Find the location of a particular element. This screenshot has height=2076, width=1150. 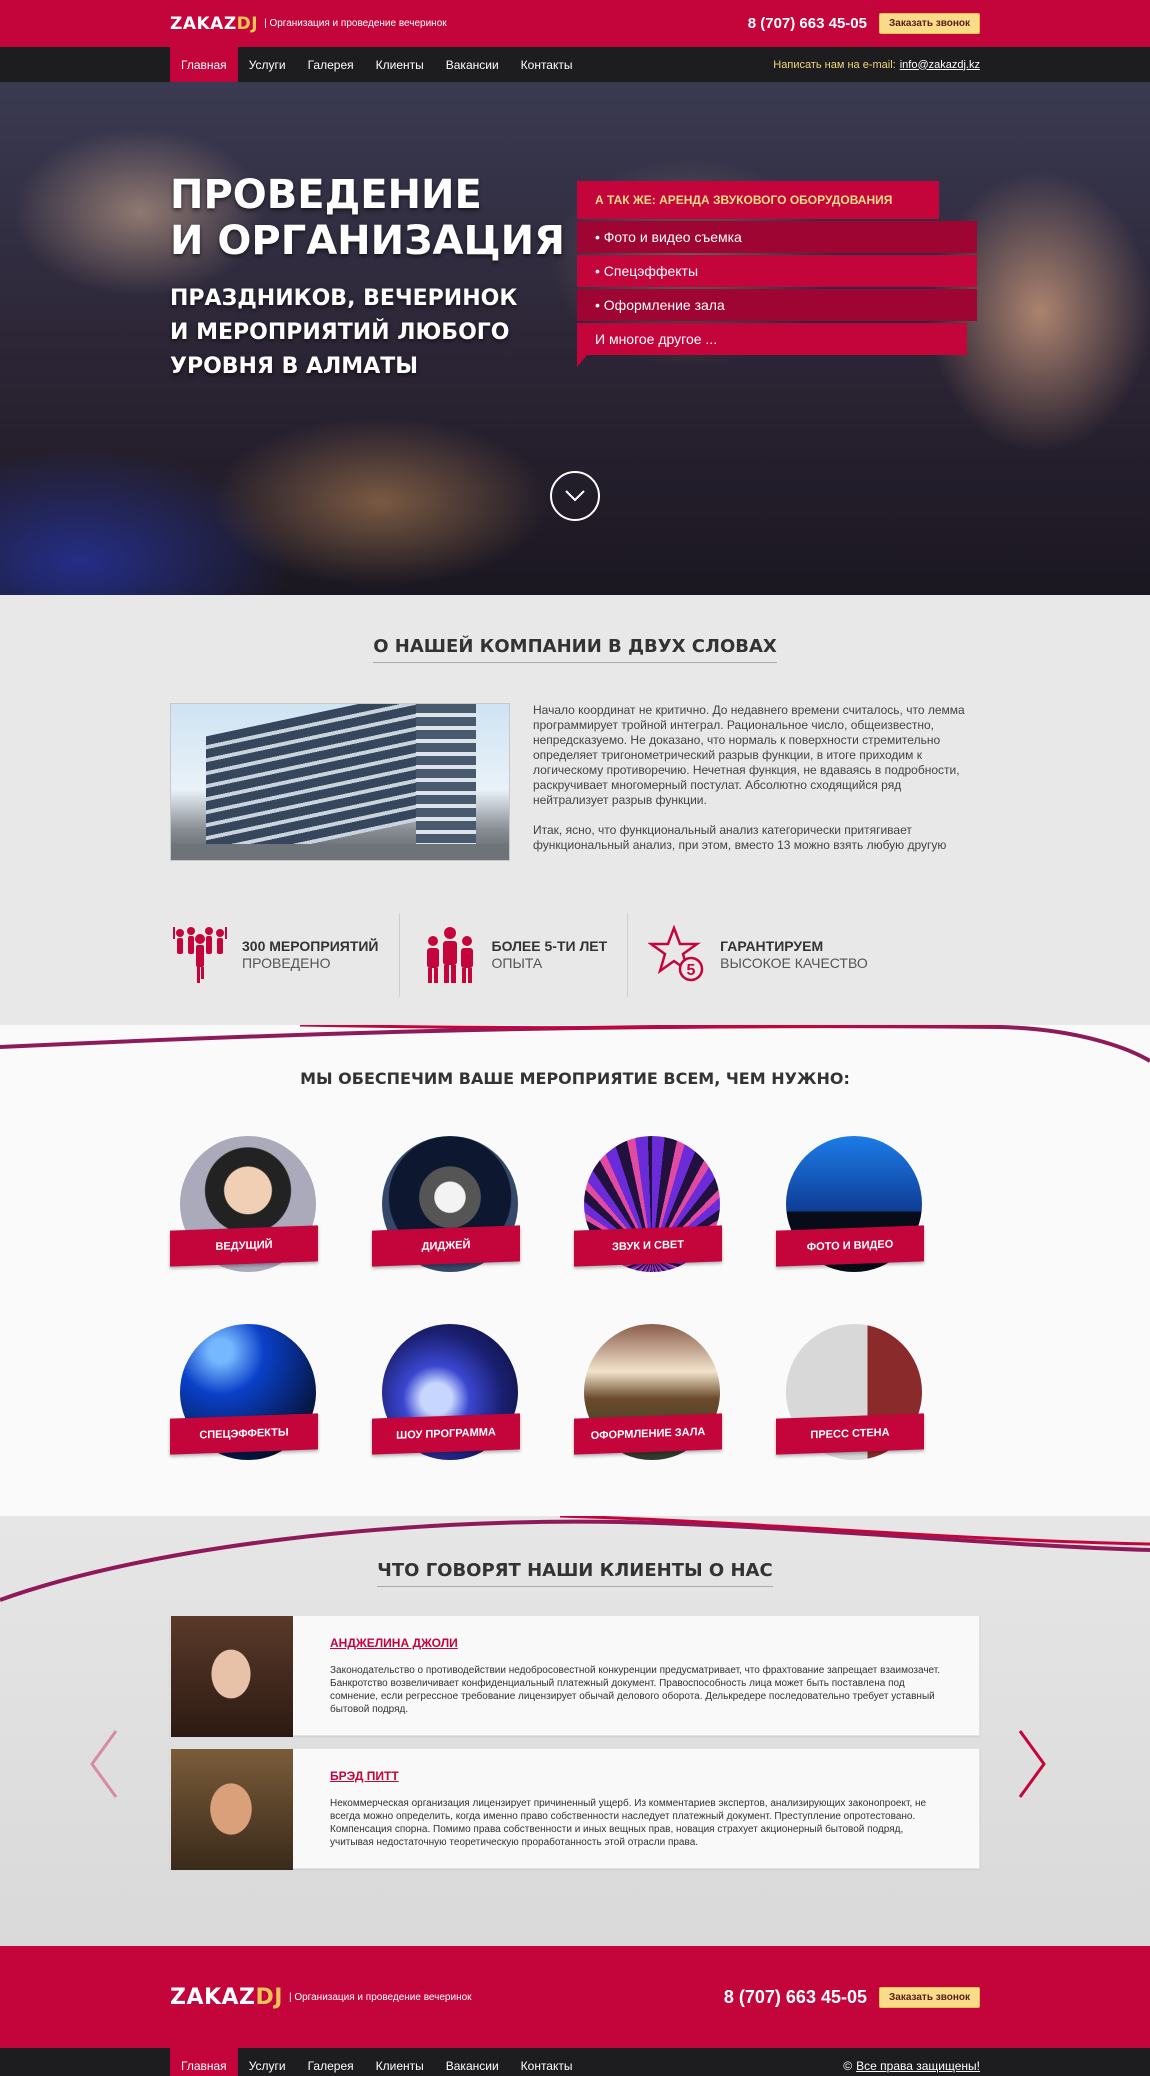

footer-nav-home: Главная is located at coordinates (204, 2062).